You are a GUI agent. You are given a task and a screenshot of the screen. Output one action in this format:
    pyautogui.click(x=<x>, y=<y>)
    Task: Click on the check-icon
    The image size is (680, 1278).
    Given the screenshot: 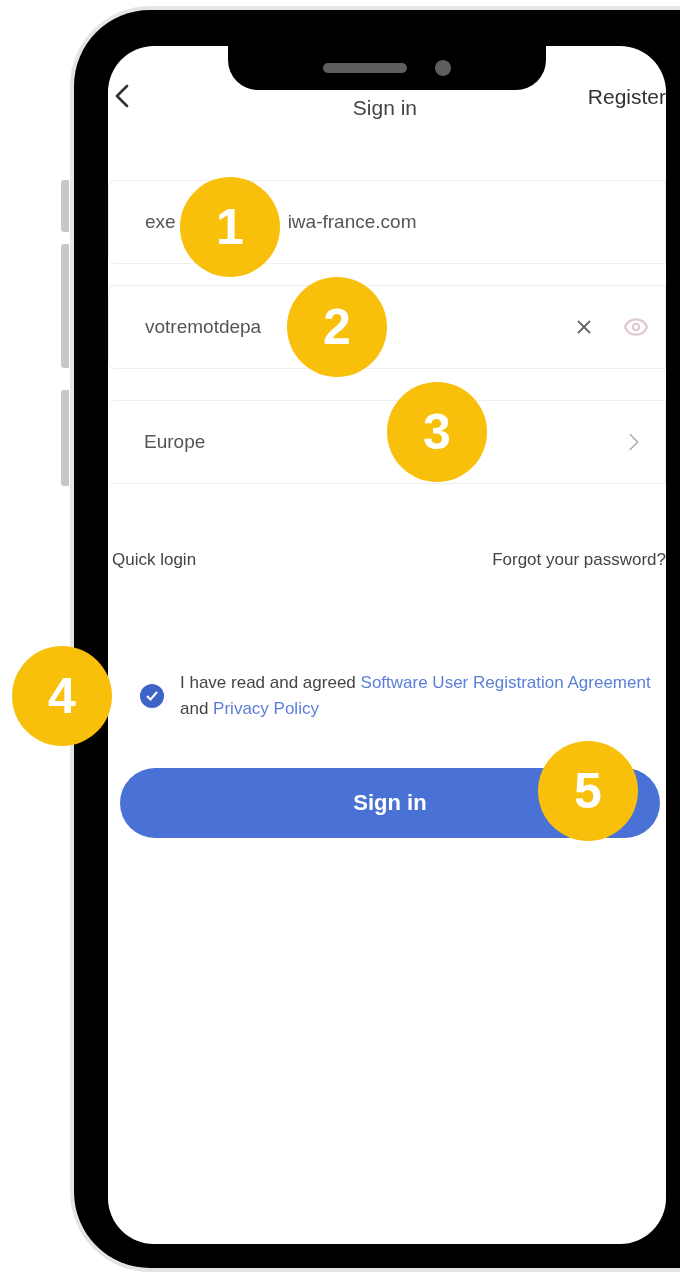 What is the action you would take?
    pyautogui.click(x=152, y=696)
    